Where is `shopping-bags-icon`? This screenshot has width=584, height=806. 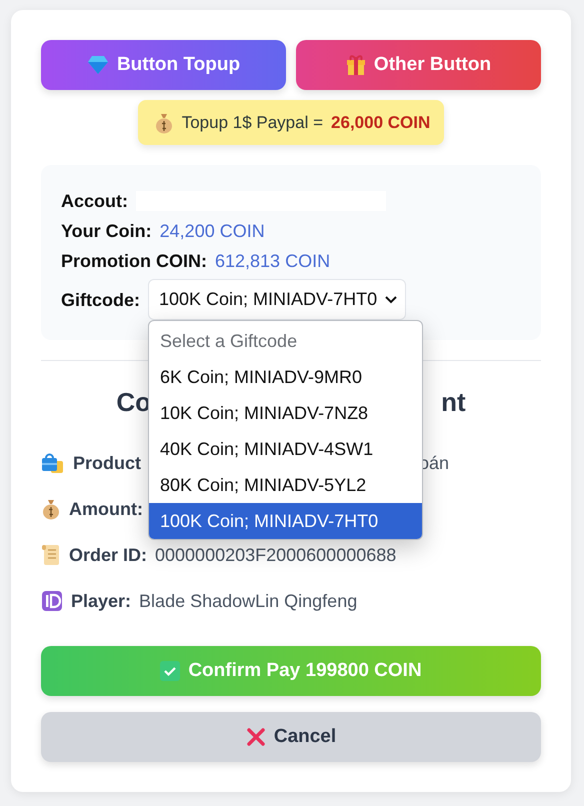
shopping-bags-icon is located at coordinates (53, 463).